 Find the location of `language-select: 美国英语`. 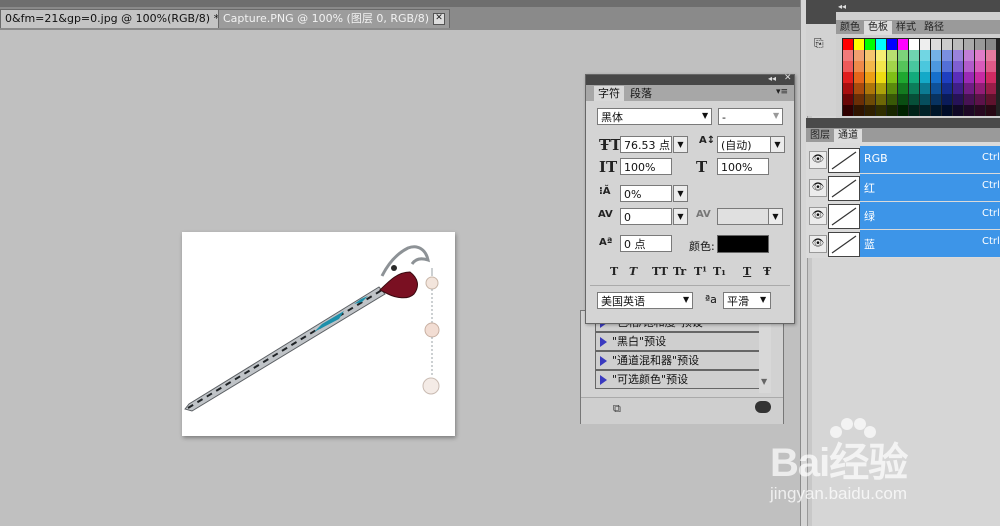

language-select: 美国英语 is located at coordinates (645, 300).